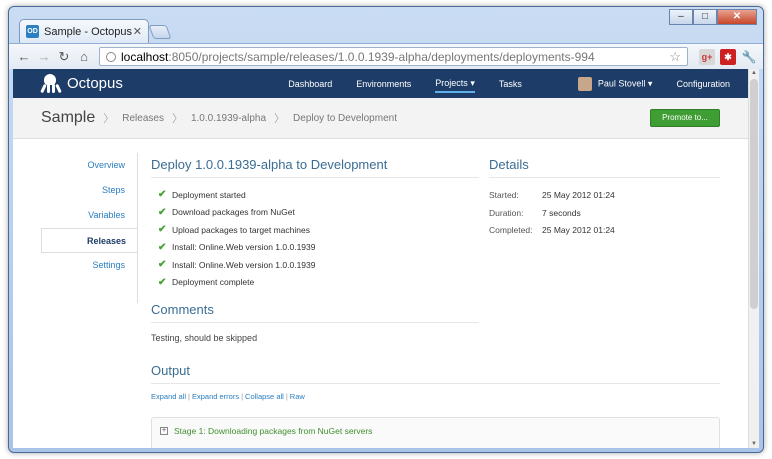 The image size is (772, 459). Describe the element at coordinates (264, 396) in the screenshot. I see `collapse-all-link: Collapse all` at that location.